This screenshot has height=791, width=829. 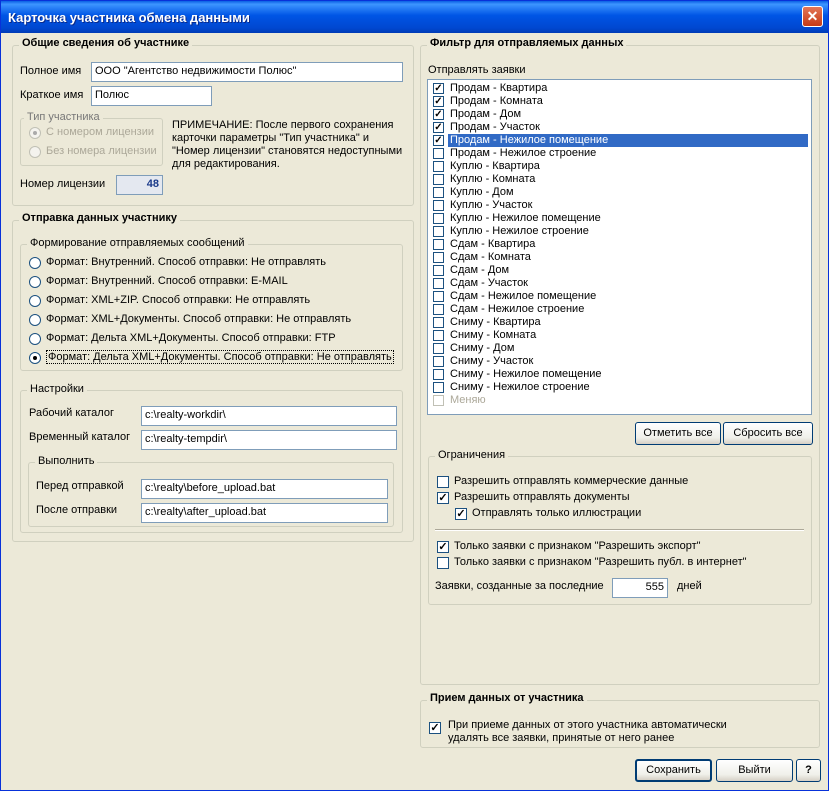 I want to click on item-label: Продам - Нежилое строение, so click(x=523, y=153).